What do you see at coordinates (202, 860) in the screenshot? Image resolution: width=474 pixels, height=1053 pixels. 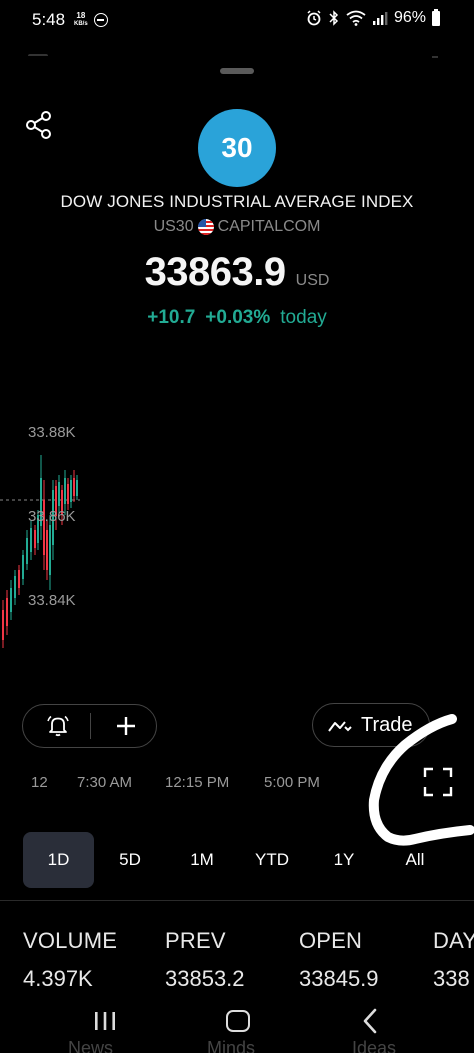 I see `period-1m: 1M` at bounding box center [202, 860].